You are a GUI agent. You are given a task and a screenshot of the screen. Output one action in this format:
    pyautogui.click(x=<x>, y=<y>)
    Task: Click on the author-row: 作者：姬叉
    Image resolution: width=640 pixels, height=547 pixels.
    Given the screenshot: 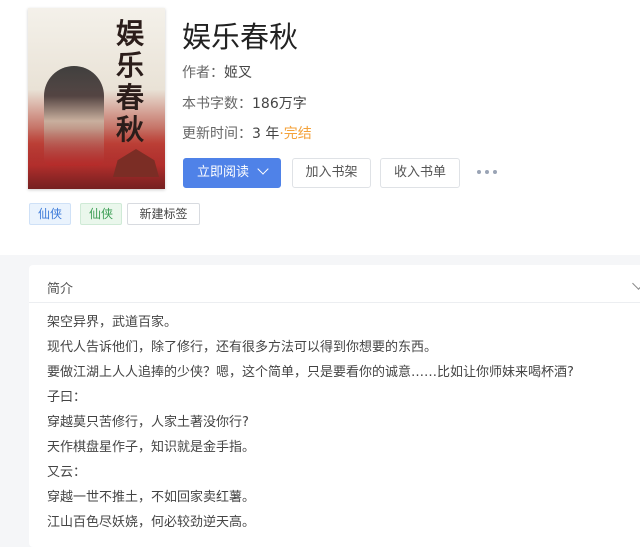 What is the action you would take?
    pyautogui.click(x=217, y=72)
    